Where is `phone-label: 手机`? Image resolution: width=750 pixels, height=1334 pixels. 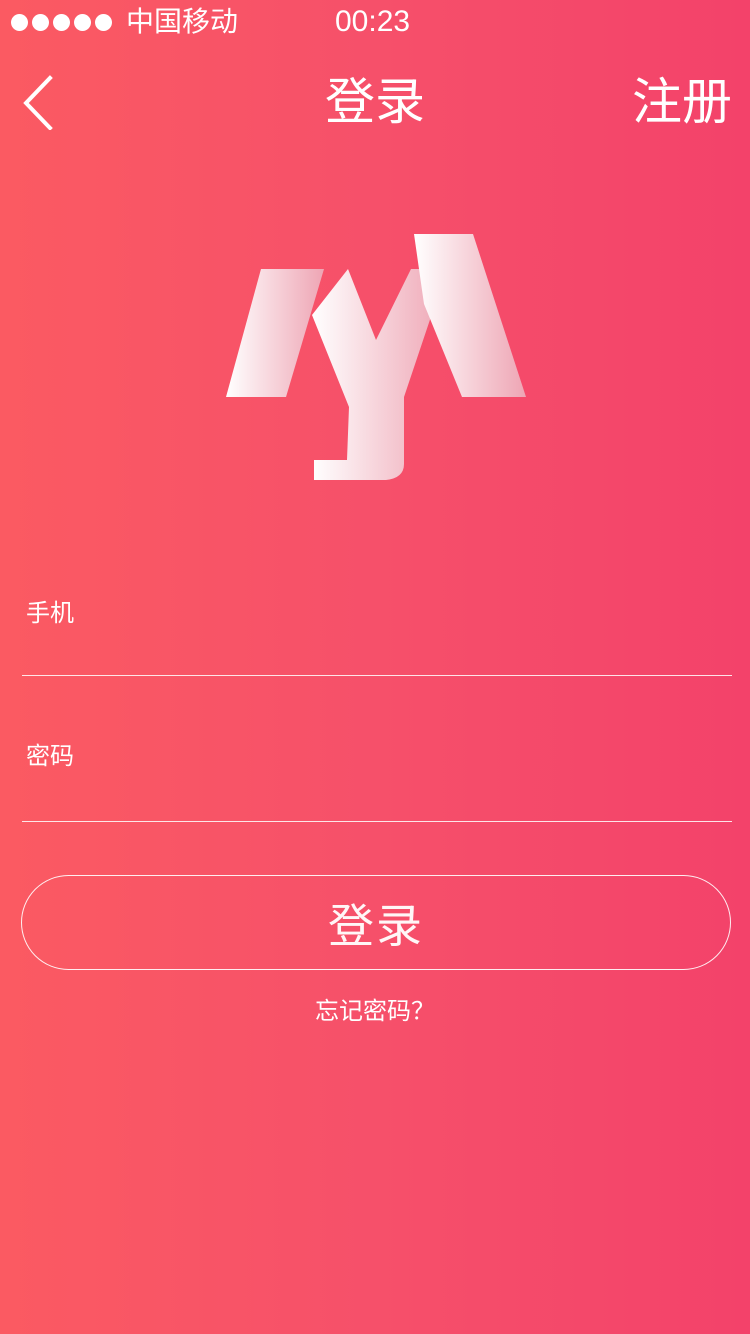 phone-label: 手机 is located at coordinates (50, 613).